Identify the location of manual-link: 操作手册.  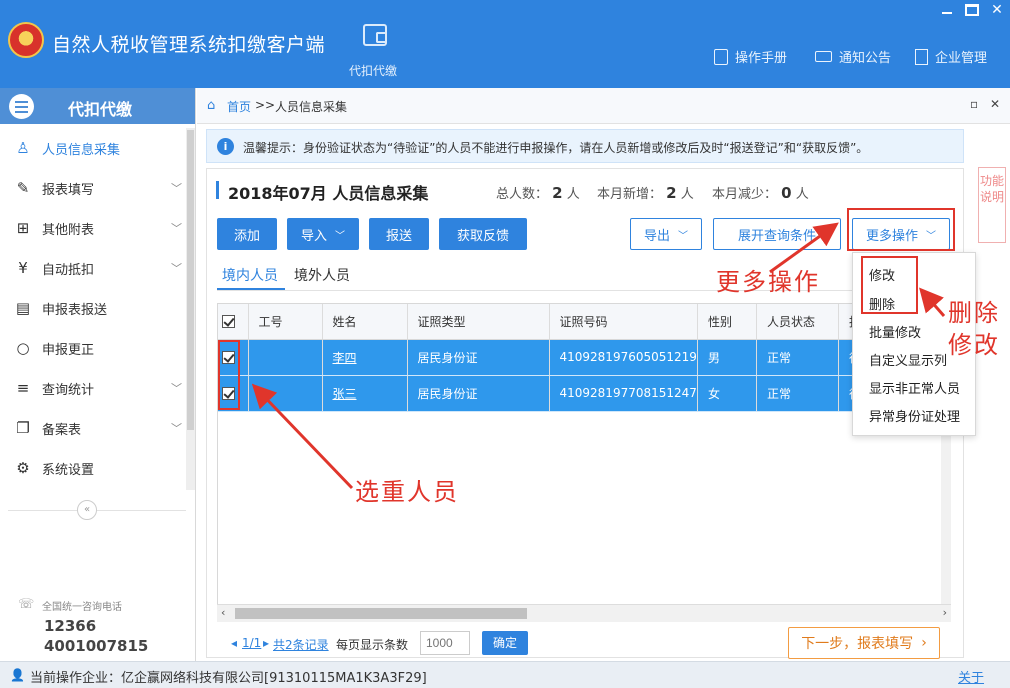
(750, 56).